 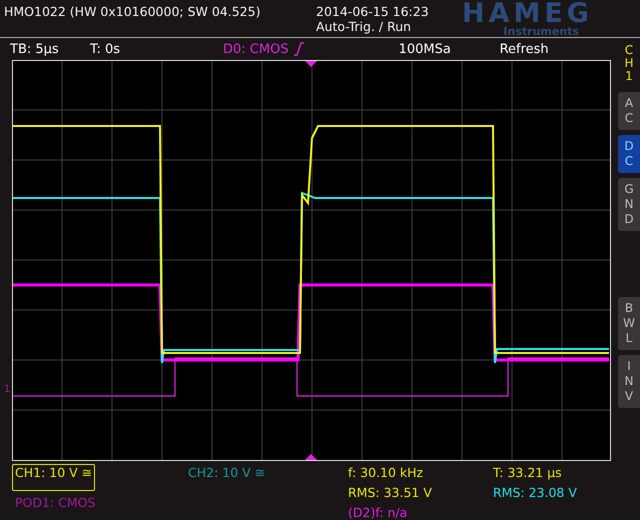 What do you see at coordinates (535, 492) in the screenshot?
I see `measurement-value: RMS: 23.08 V` at bounding box center [535, 492].